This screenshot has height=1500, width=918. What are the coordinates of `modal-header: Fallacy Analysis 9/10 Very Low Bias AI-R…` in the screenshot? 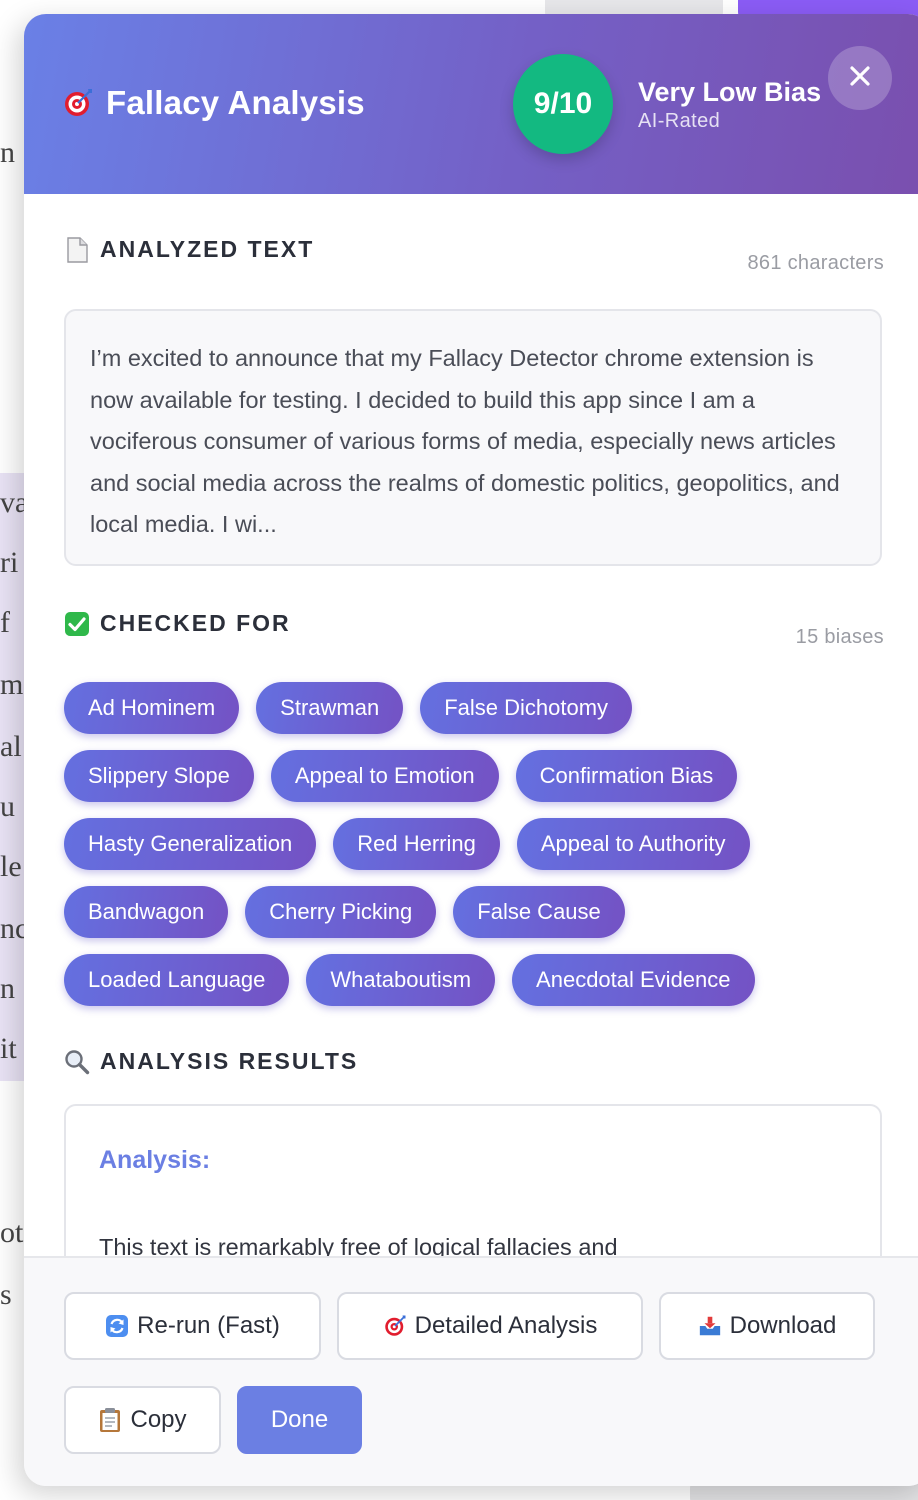 It's located at (471, 104).